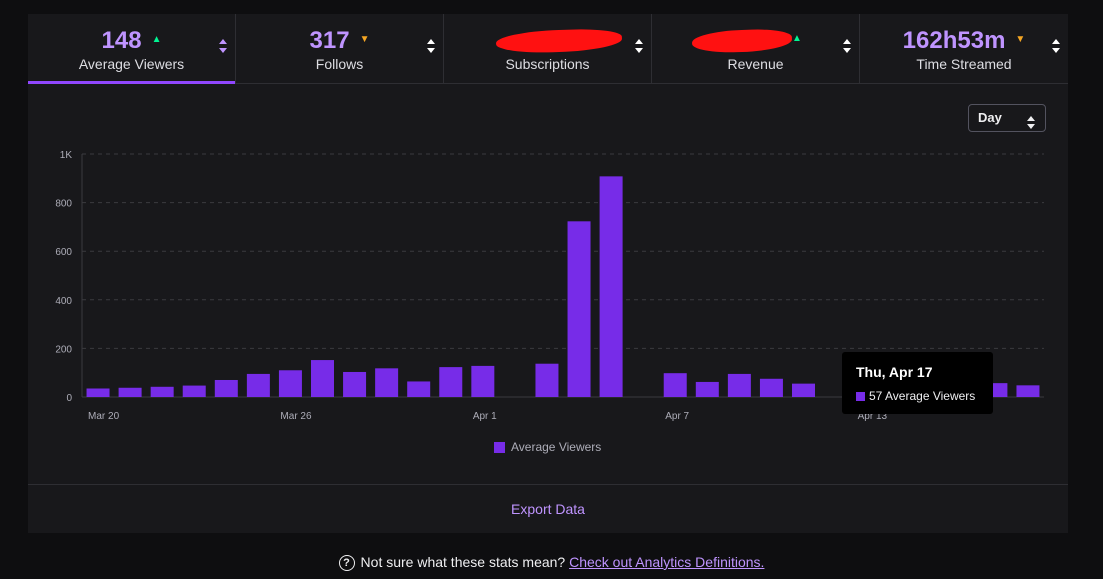 The width and height of the screenshot is (1103, 579). I want to click on y-tick-label: 800, so click(63, 204).